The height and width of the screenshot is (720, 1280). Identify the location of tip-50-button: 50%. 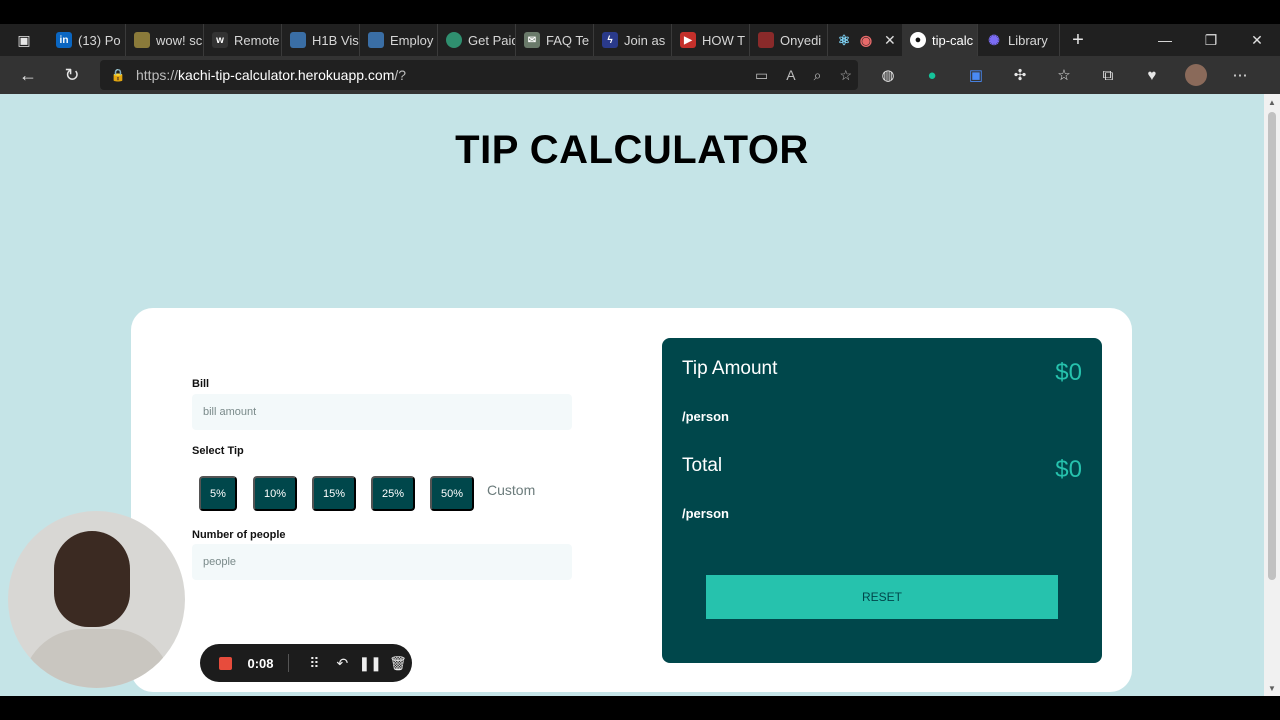
(452, 493).